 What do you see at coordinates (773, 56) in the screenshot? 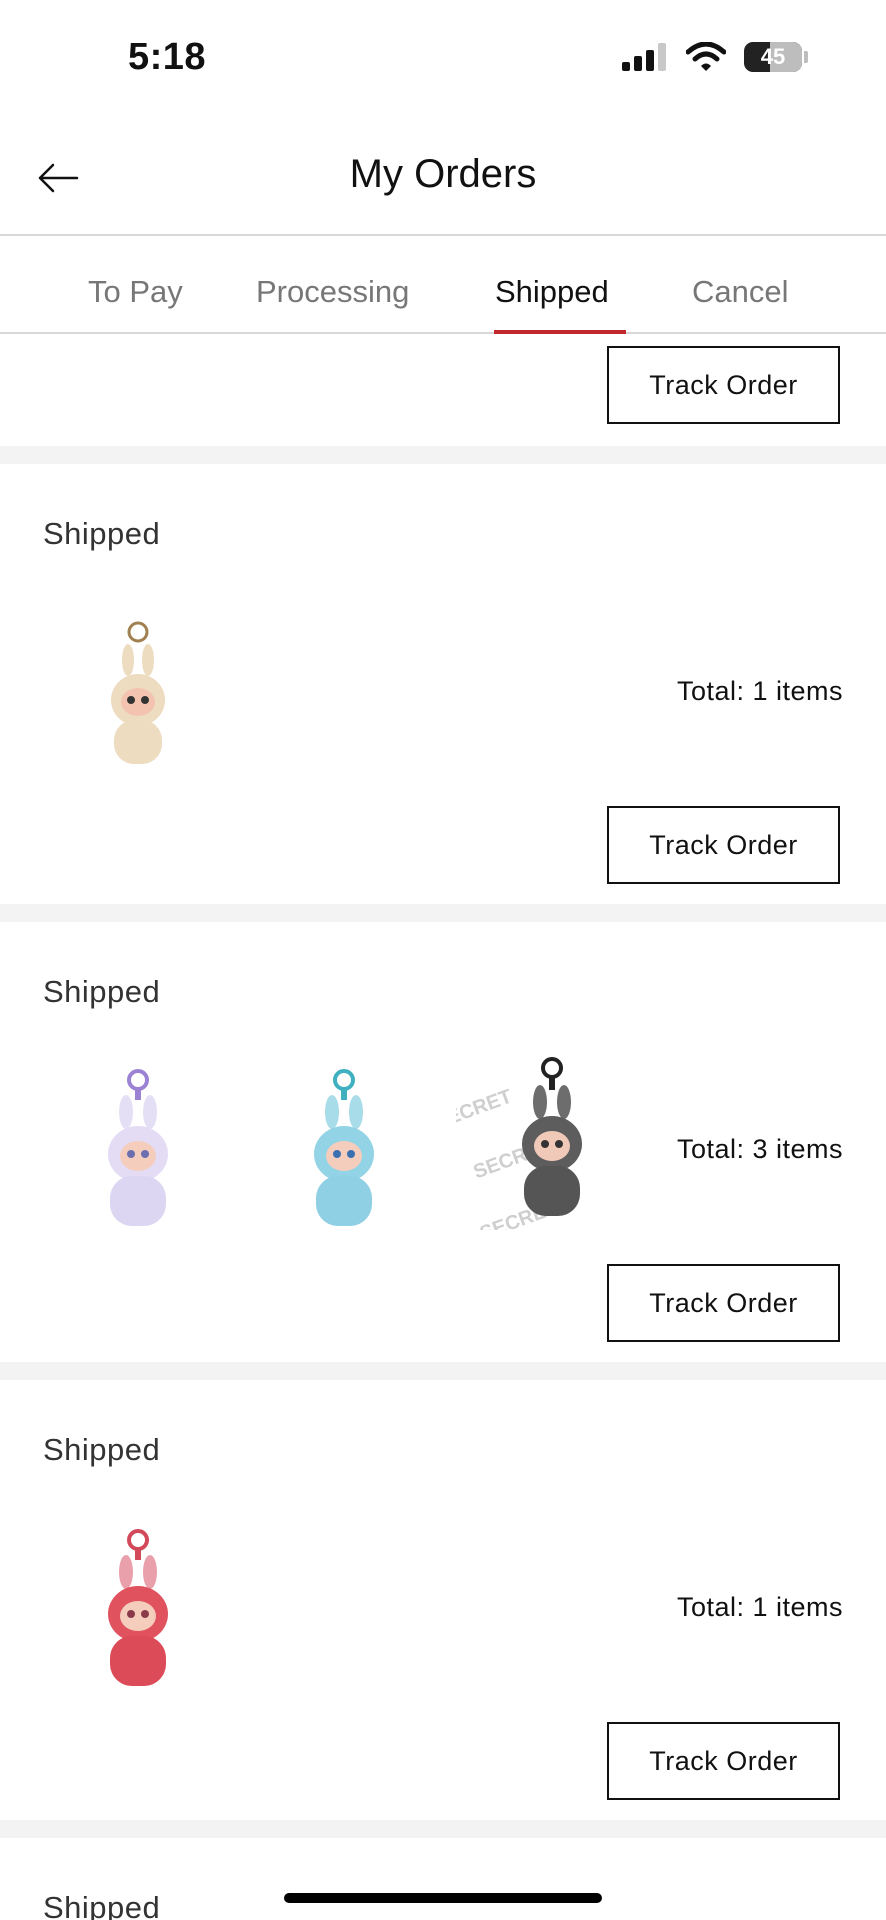
I see `battery-level: 45` at bounding box center [773, 56].